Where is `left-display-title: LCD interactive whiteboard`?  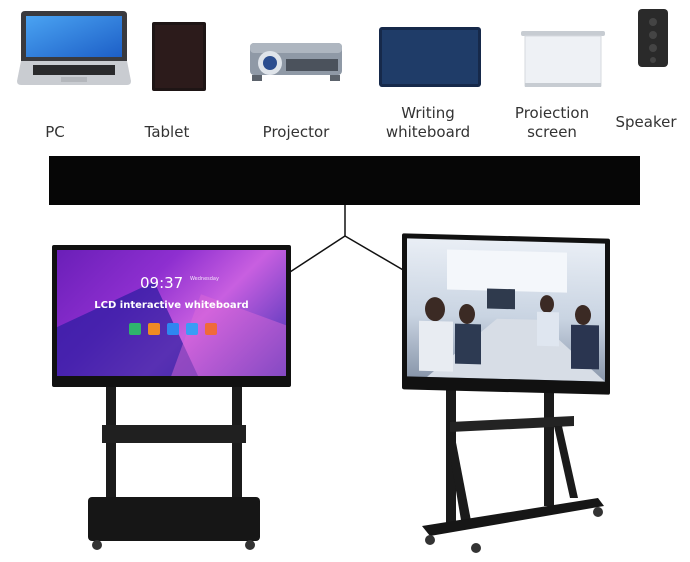
left-display-title: LCD interactive whiteboard is located at coordinates (171, 305).